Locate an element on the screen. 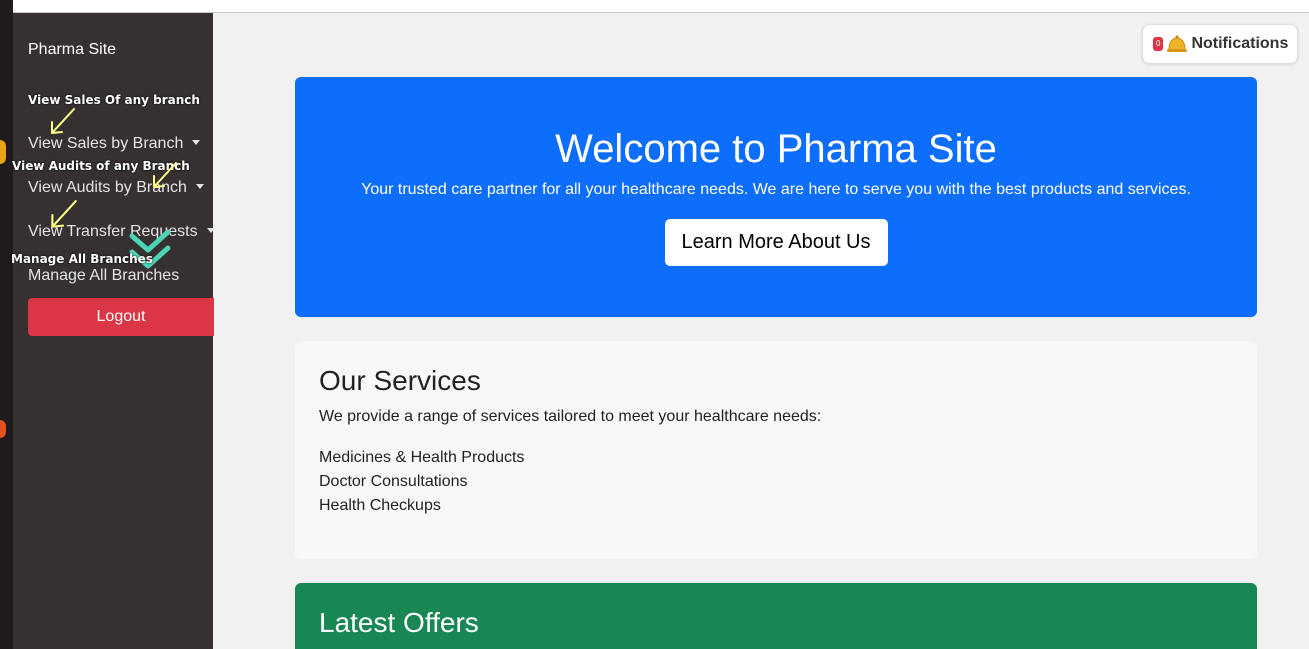  list-item: Health Checkups is located at coordinates (380, 505).